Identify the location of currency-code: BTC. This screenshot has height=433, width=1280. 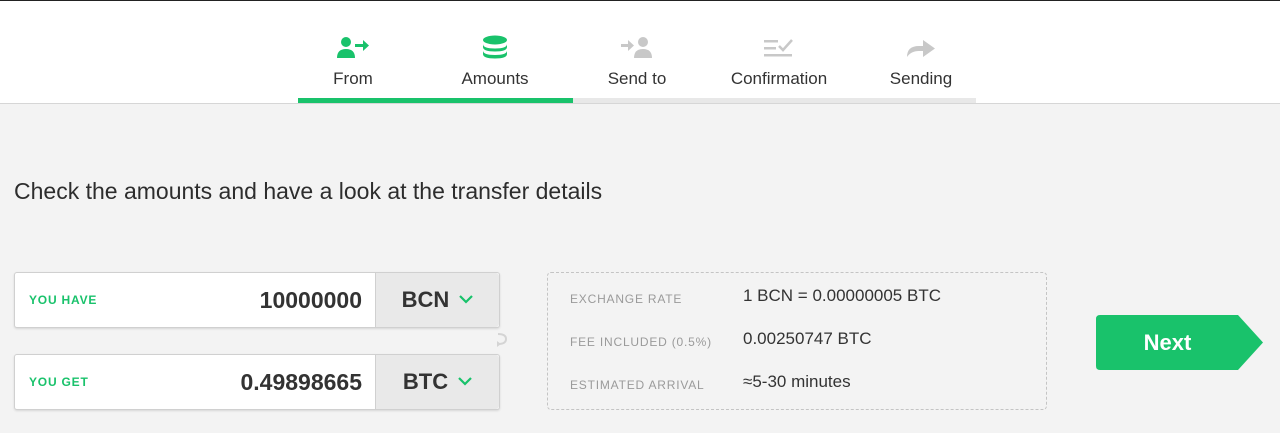
(425, 381).